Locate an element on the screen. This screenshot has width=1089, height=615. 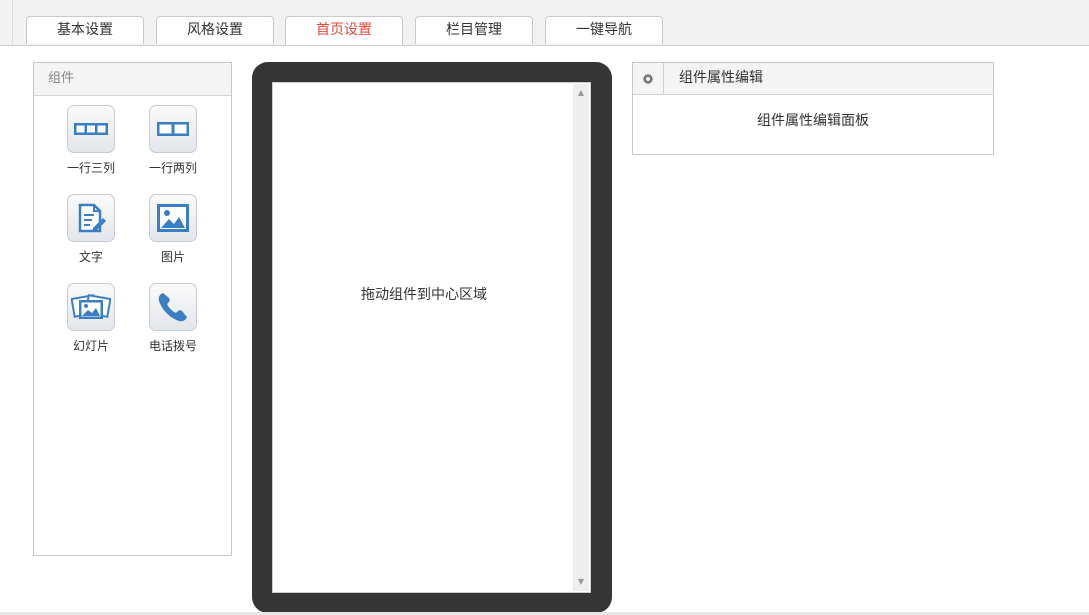
drop-hint-text: 拖动组件到中心区域 is located at coordinates (424, 295).